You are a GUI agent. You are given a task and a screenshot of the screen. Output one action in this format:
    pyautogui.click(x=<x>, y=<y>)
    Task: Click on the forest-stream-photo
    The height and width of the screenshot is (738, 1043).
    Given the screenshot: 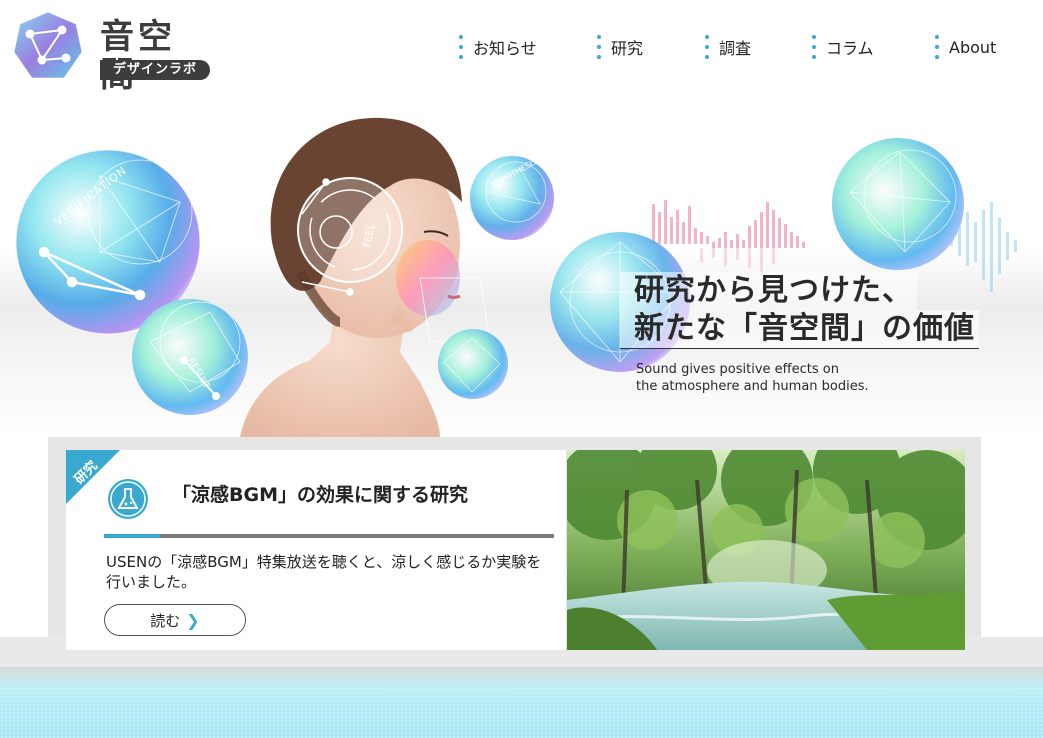 What is the action you would take?
    pyautogui.click(x=766, y=550)
    